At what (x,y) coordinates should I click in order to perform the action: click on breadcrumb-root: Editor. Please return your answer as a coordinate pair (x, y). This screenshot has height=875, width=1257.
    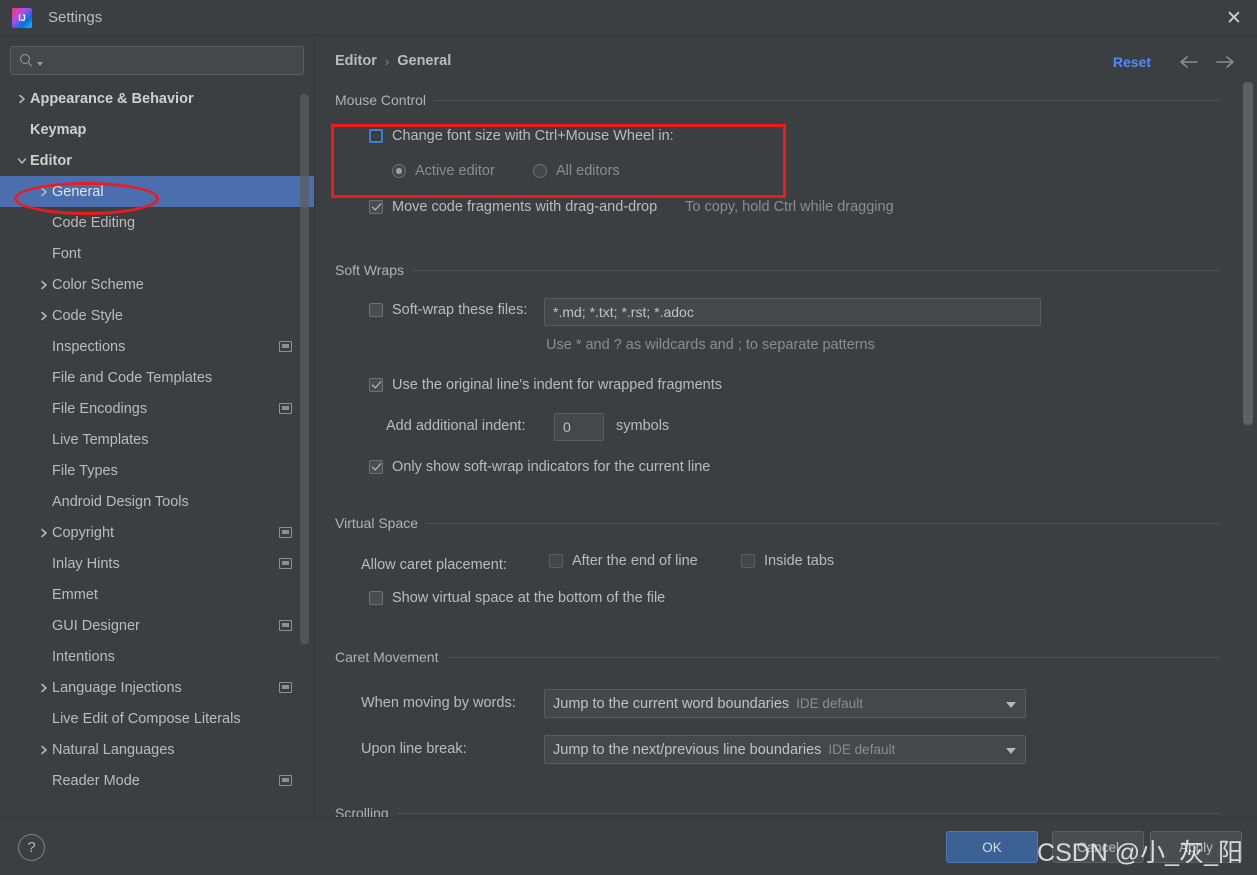
    Looking at the image, I should click on (356, 61).